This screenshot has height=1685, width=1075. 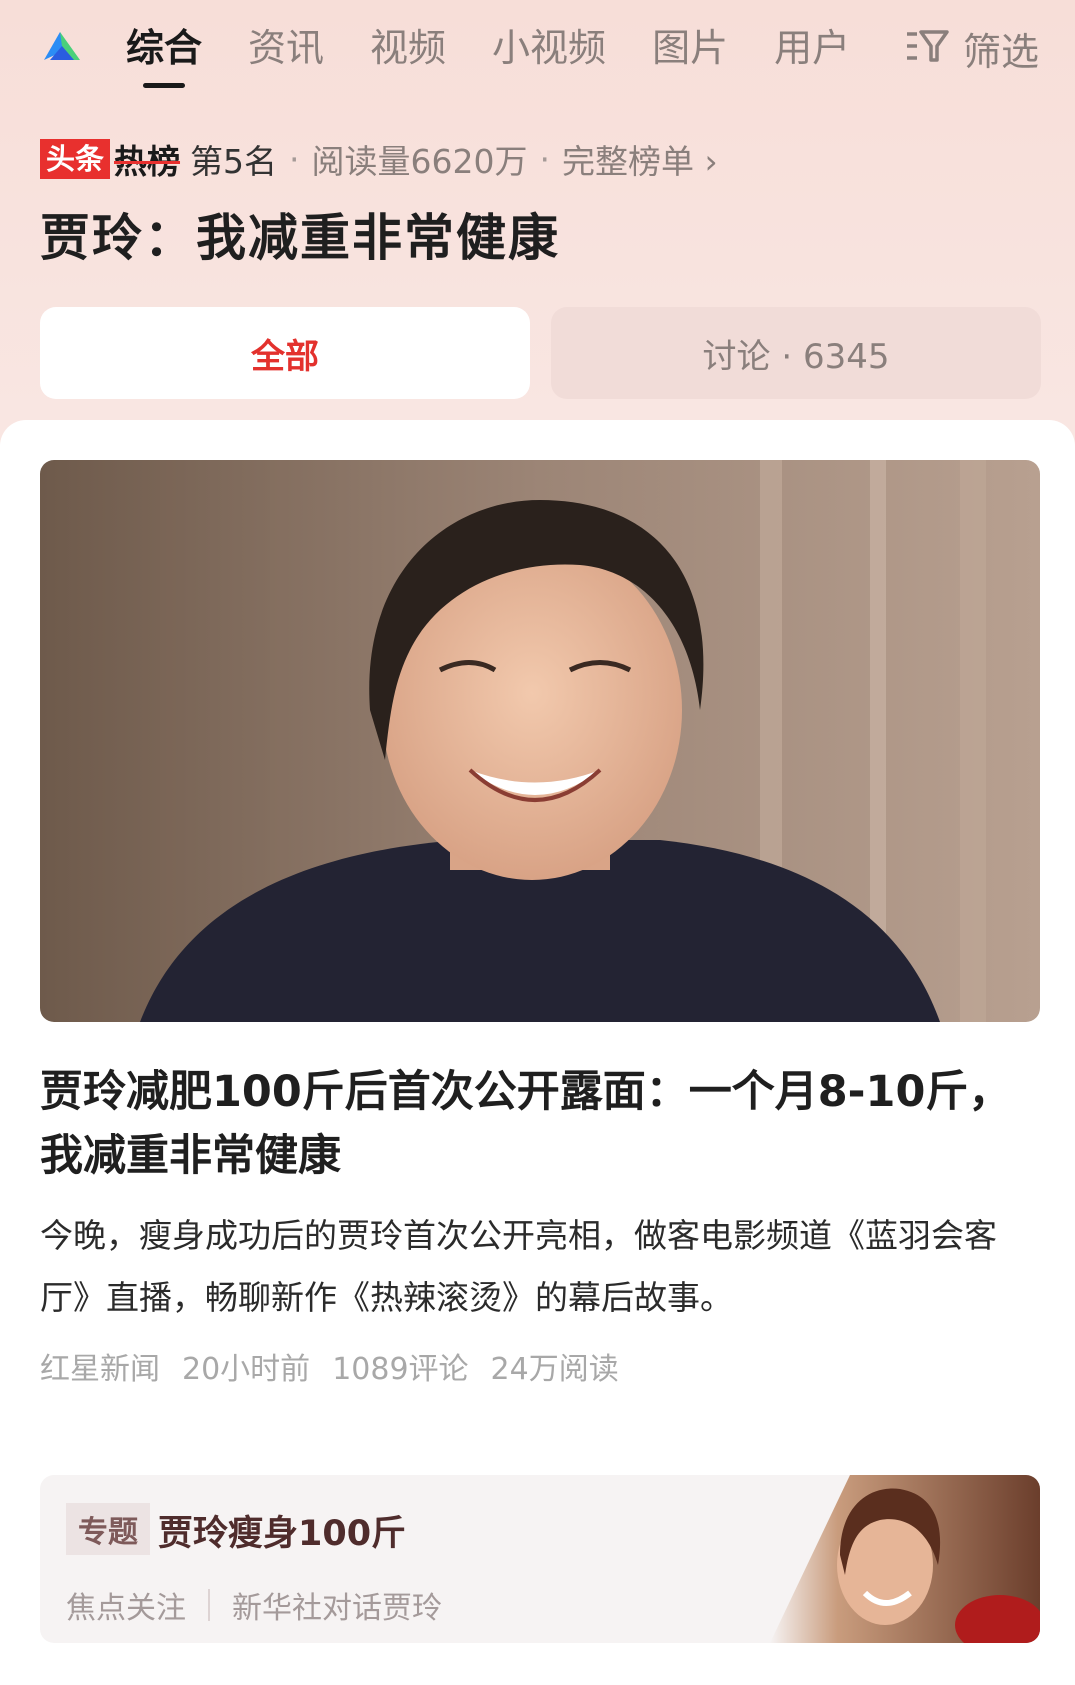 What do you see at coordinates (62, 46) in the screenshot?
I see `app-logo-icon` at bounding box center [62, 46].